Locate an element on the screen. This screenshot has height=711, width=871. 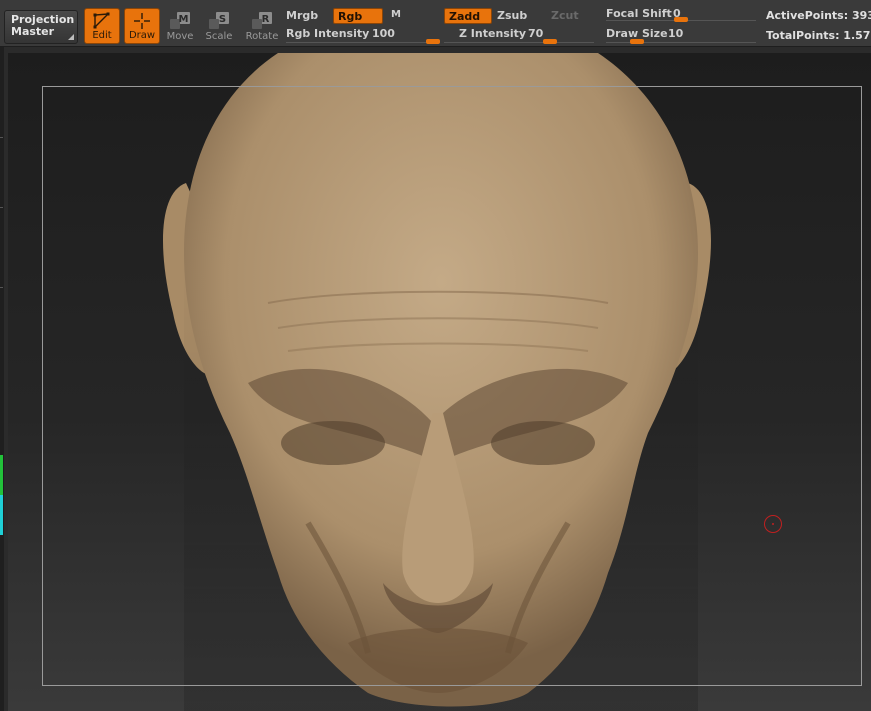
total-points-stat: TotalPoints: 1.572 is located at coordinates (818, 35).